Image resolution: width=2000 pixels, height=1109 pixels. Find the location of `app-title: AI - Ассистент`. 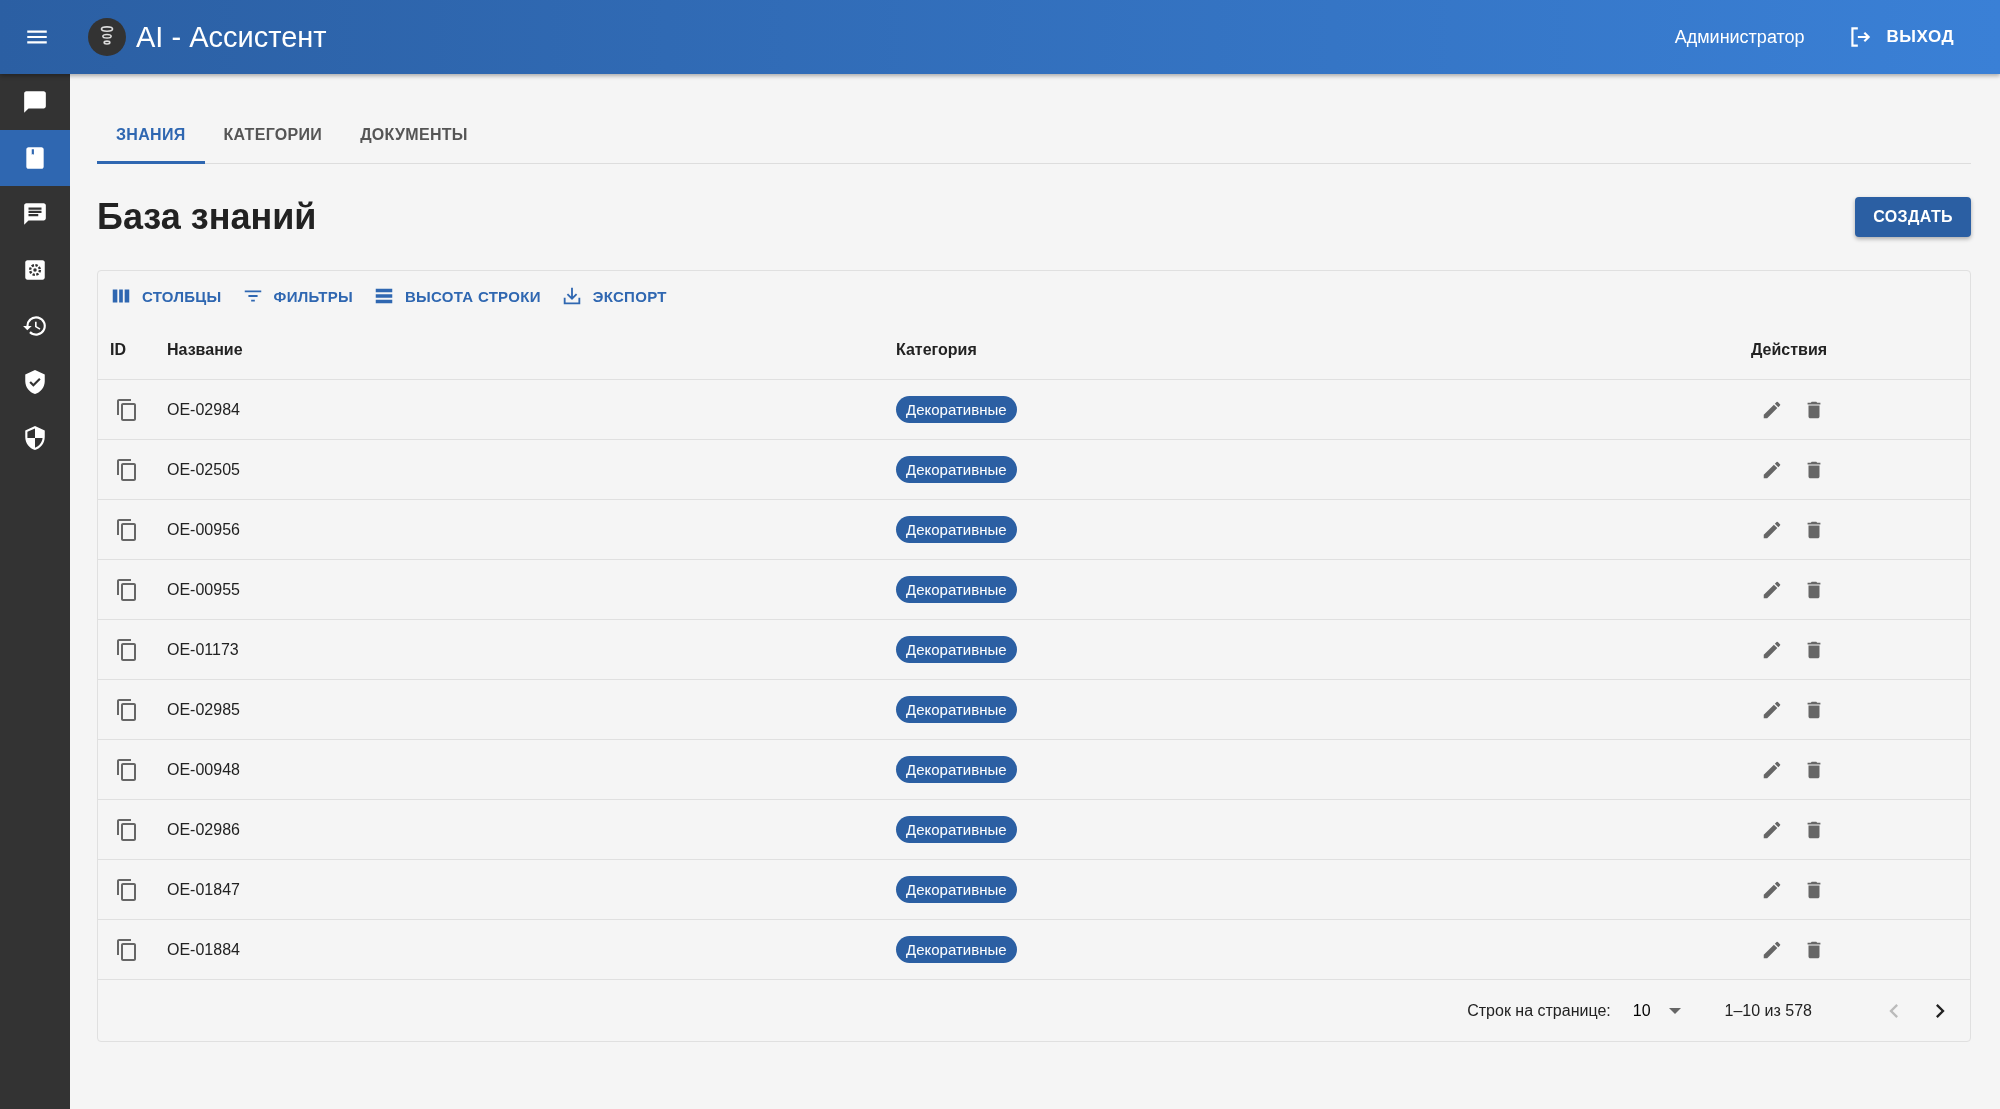

app-title: AI - Ассистент is located at coordinates (231, 37).